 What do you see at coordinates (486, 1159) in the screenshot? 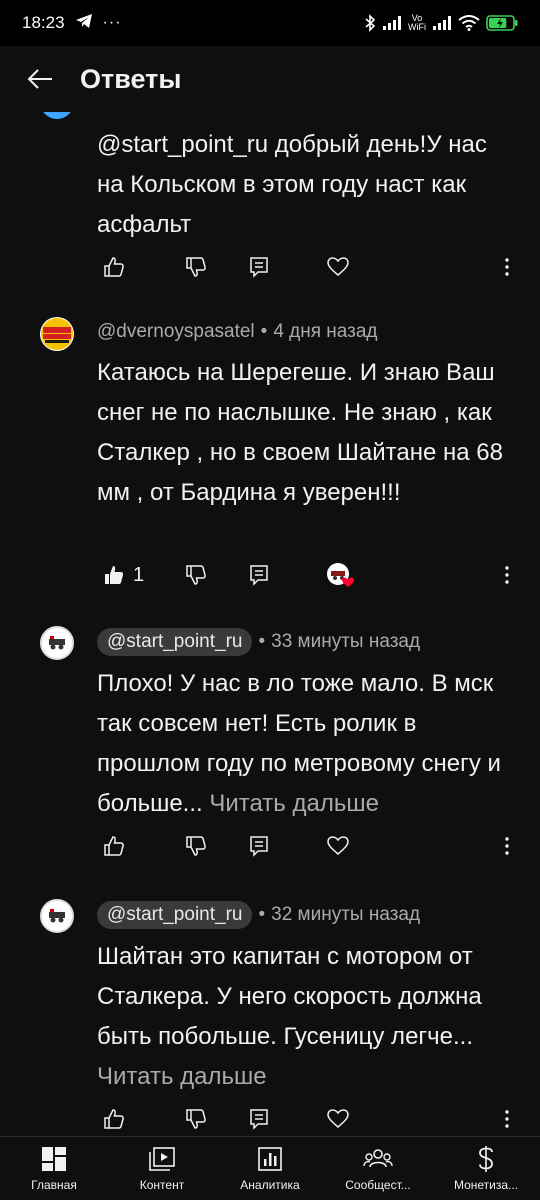
I see `monetization-icon` at bounding box center [486, 1159].